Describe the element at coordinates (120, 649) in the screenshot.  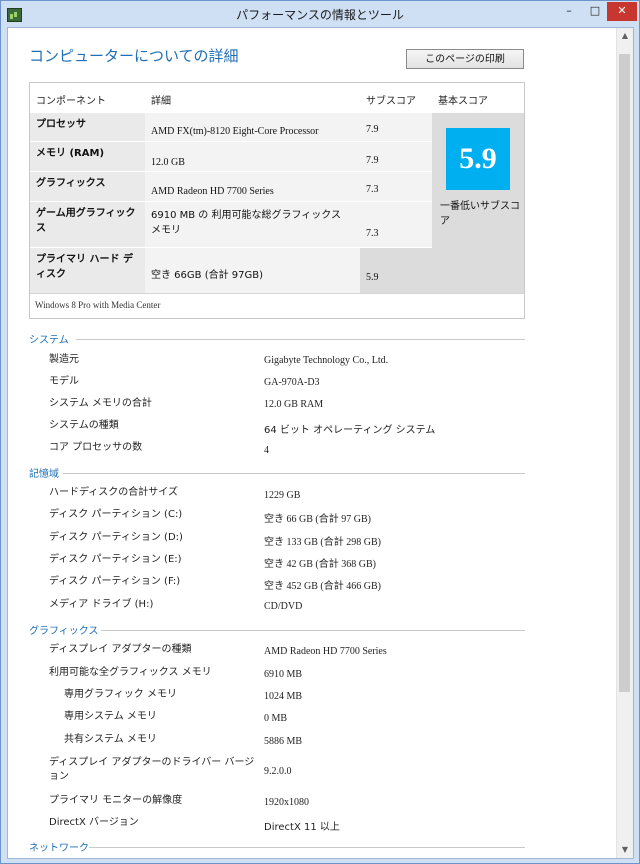
I see `label-adapter-type: ディスプレイ アダプターの種類` at that location.